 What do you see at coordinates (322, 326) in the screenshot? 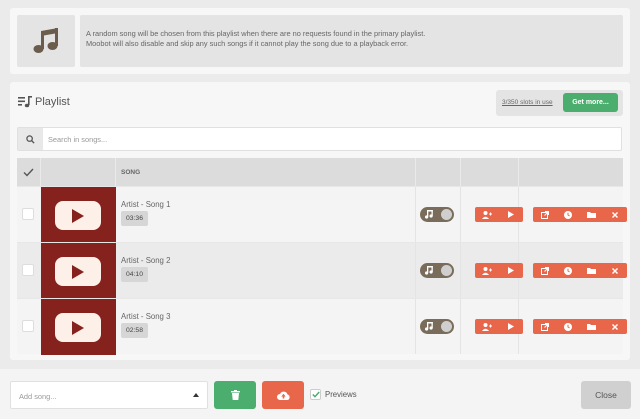
I see `table-row: Artist - Song 3 02:58` at bounding box center [322, 326].